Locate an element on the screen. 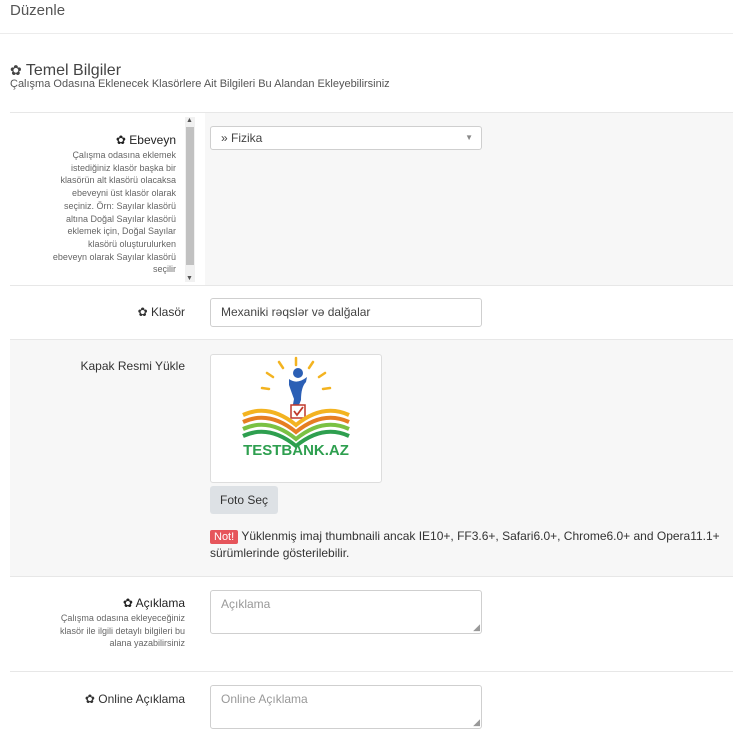  hint-scrollbar: ▲ ▼ is located at coordinates (190, 199).